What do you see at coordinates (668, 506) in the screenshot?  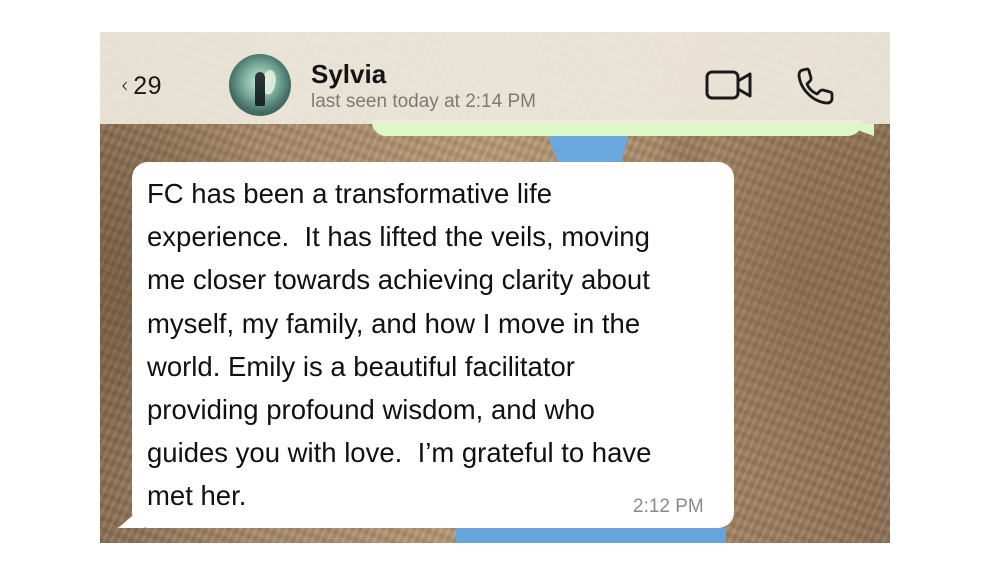 I see `message-timestamp: 2:12 PM` at bounding box center [668, 506].